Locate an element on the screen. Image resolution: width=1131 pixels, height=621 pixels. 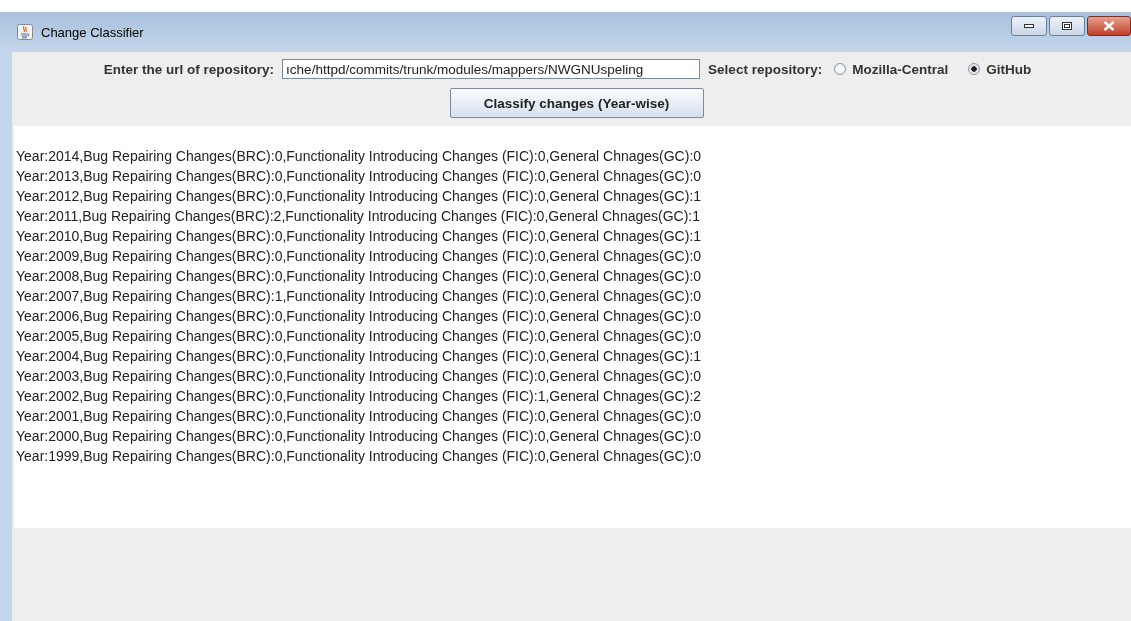
minimize-icon is located at coordinates (1029, 26).